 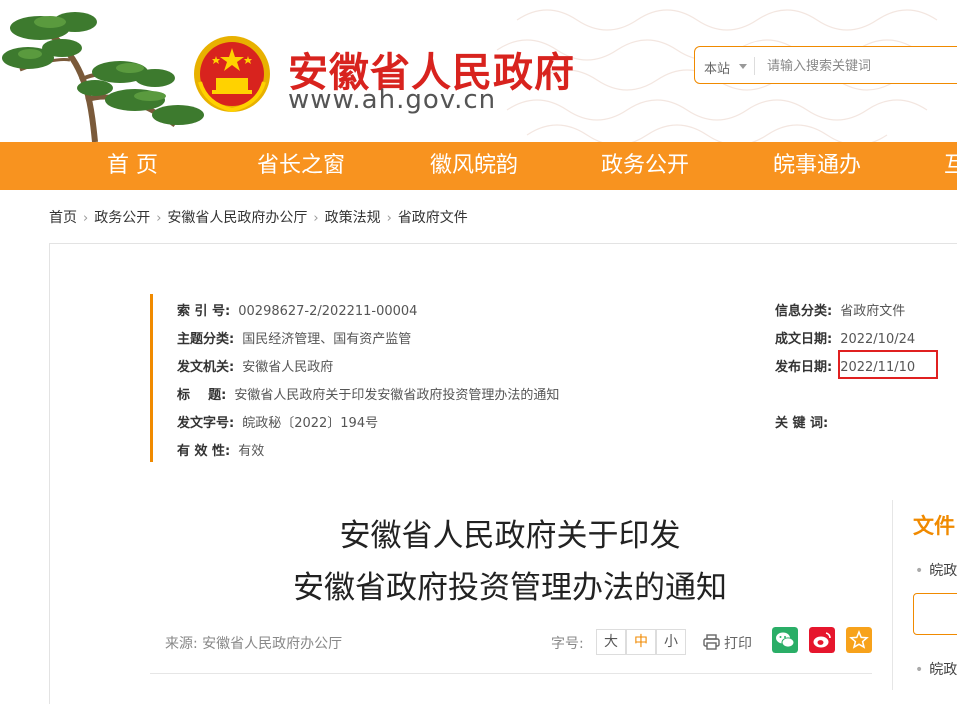 I want to click on breadcrumb: 首页 › 政务公开 › 安徽省人民政府办公厅 › 政策法规 › 省政府文件, so click(x=258, y=217).